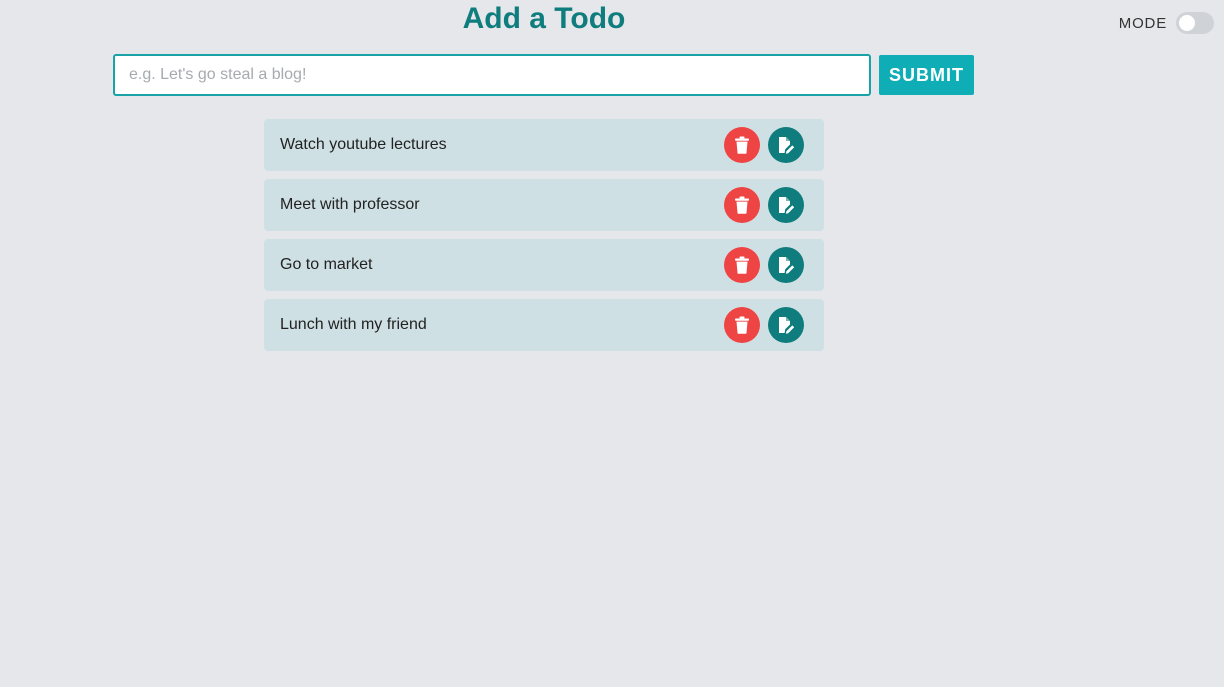  I want to click on todo-text: Lunch with my friend, so click(353, 324).